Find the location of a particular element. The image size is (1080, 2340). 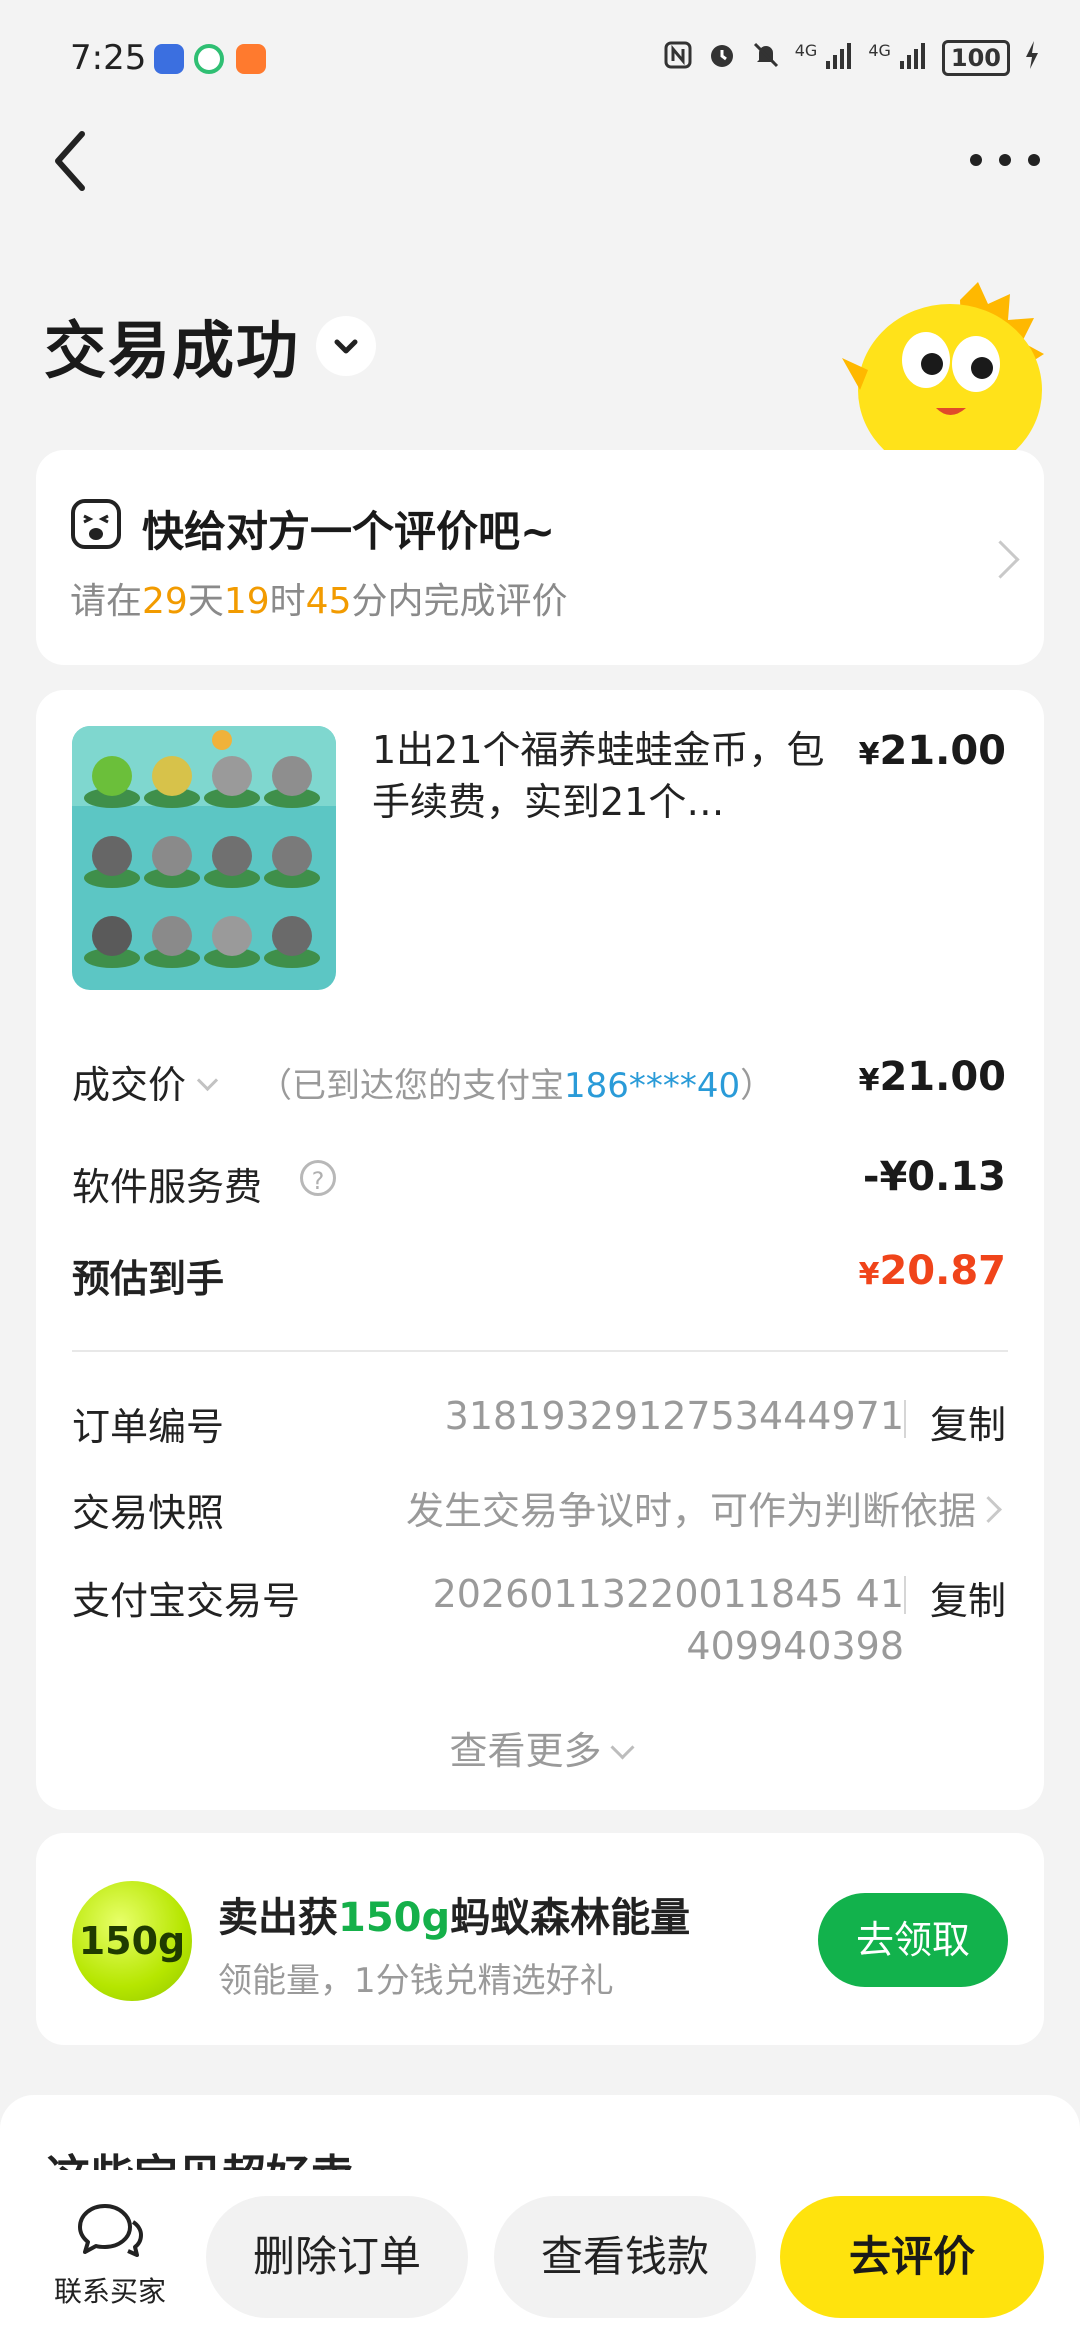

service-fee-label: 软件服务费 is located at coordinates (167, 1187).